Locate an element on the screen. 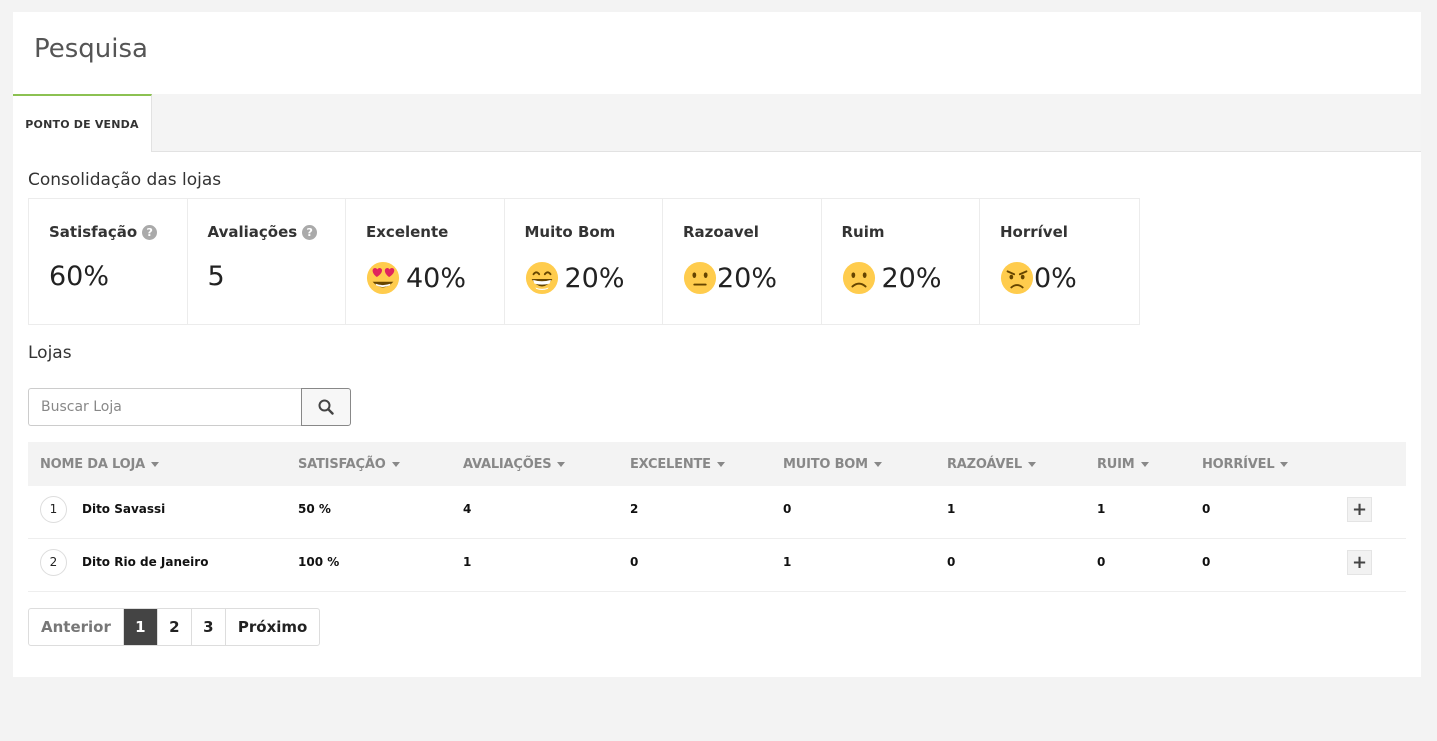 The width and height of the screenshot is (1437, 741). card-ruim: Ruim 20% is located at coordinates (901, 261).